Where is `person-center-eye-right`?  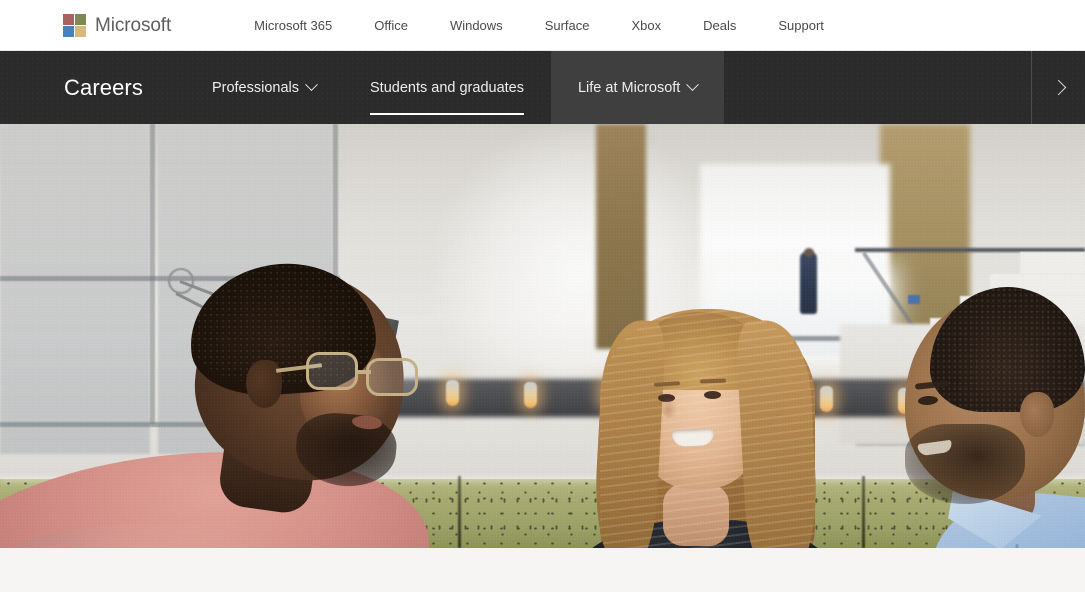 person-center-eye-right is located at coordinates (712, 395).